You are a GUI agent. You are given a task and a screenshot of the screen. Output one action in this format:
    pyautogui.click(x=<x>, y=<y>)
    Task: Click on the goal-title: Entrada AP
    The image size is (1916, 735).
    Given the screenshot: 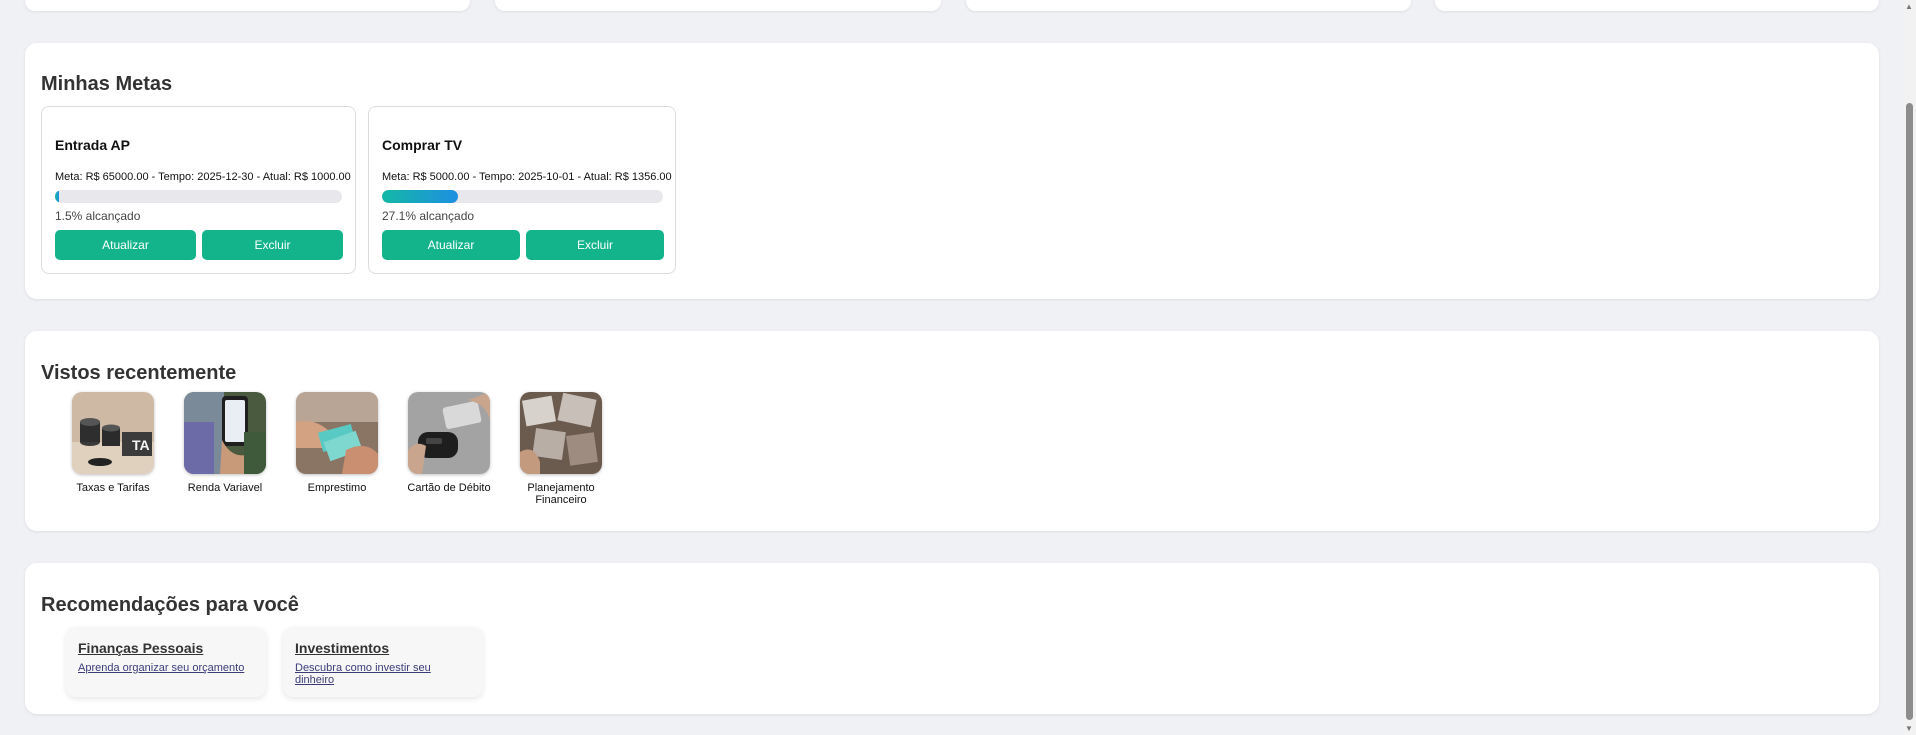 What is the action you would take?
    pyautogui.click(x=92, y=145)
    